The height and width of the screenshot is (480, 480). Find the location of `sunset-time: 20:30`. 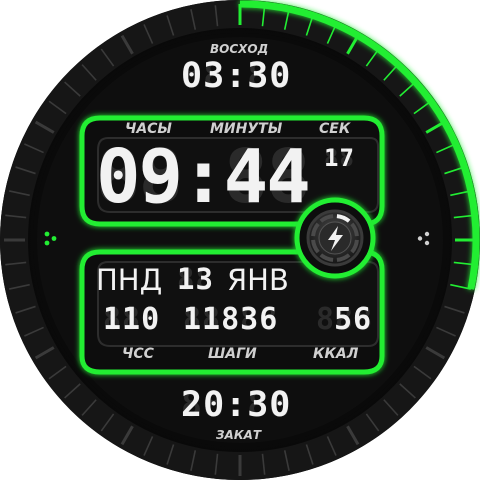

sunset-time: 20:30 is located at coordinates (236, 405).